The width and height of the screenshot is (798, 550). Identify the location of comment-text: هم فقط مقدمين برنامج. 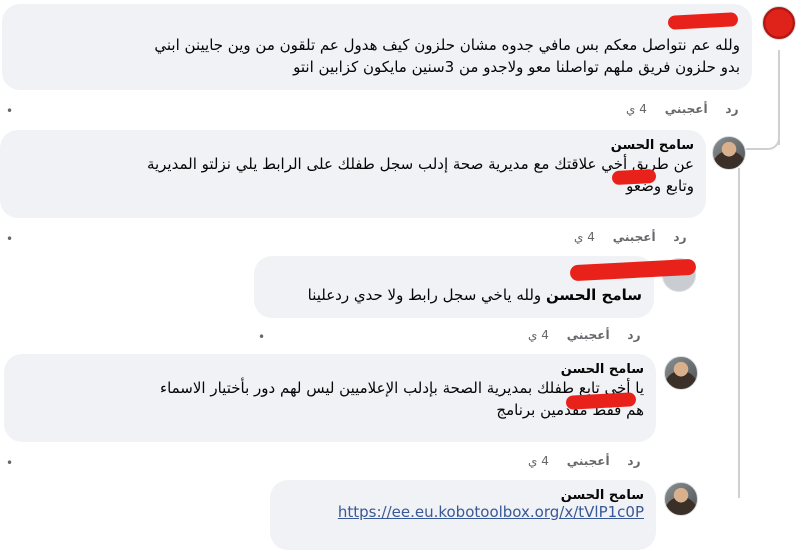
(570, 410).